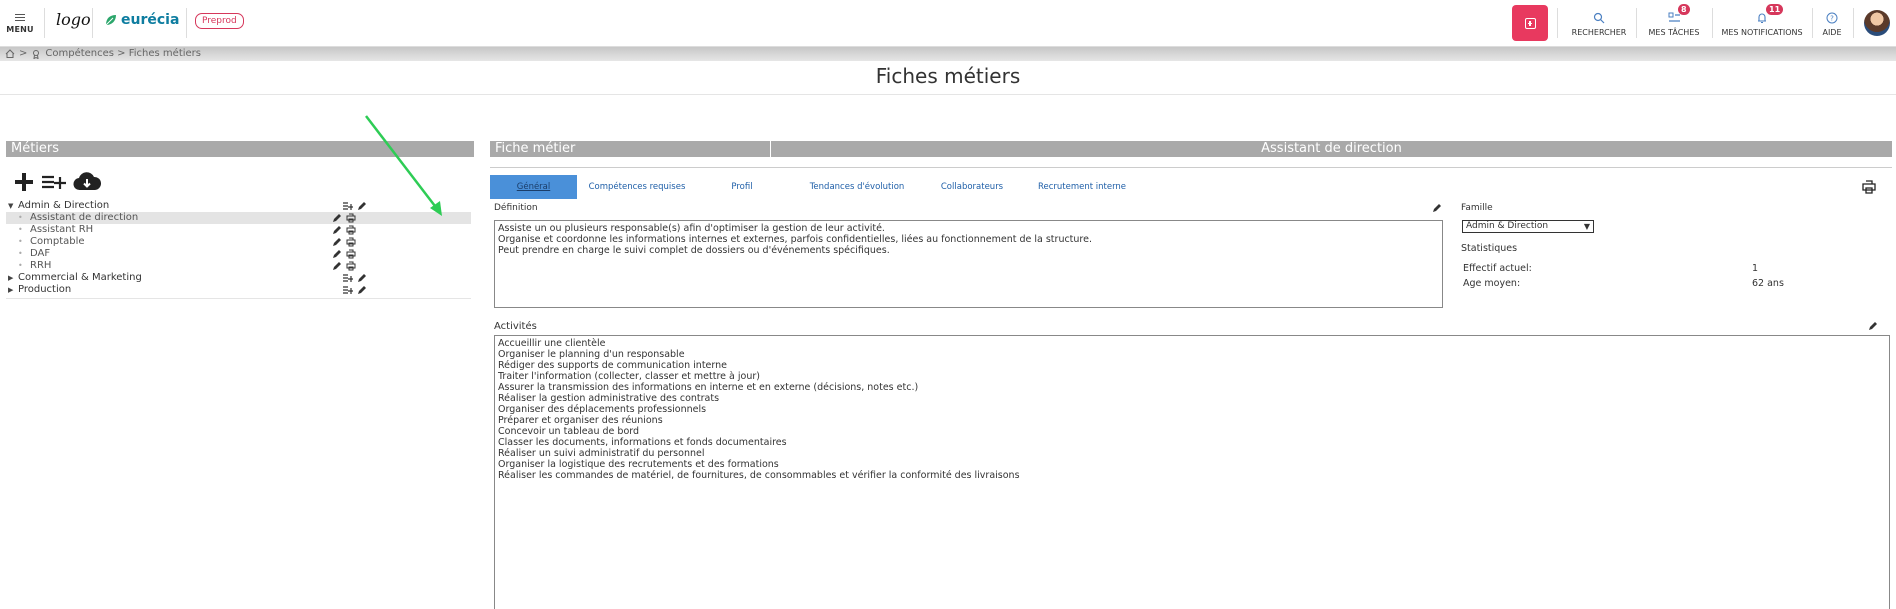  I want to click on tab-collaborateurs: Collaborateurs, so click(972, 187).